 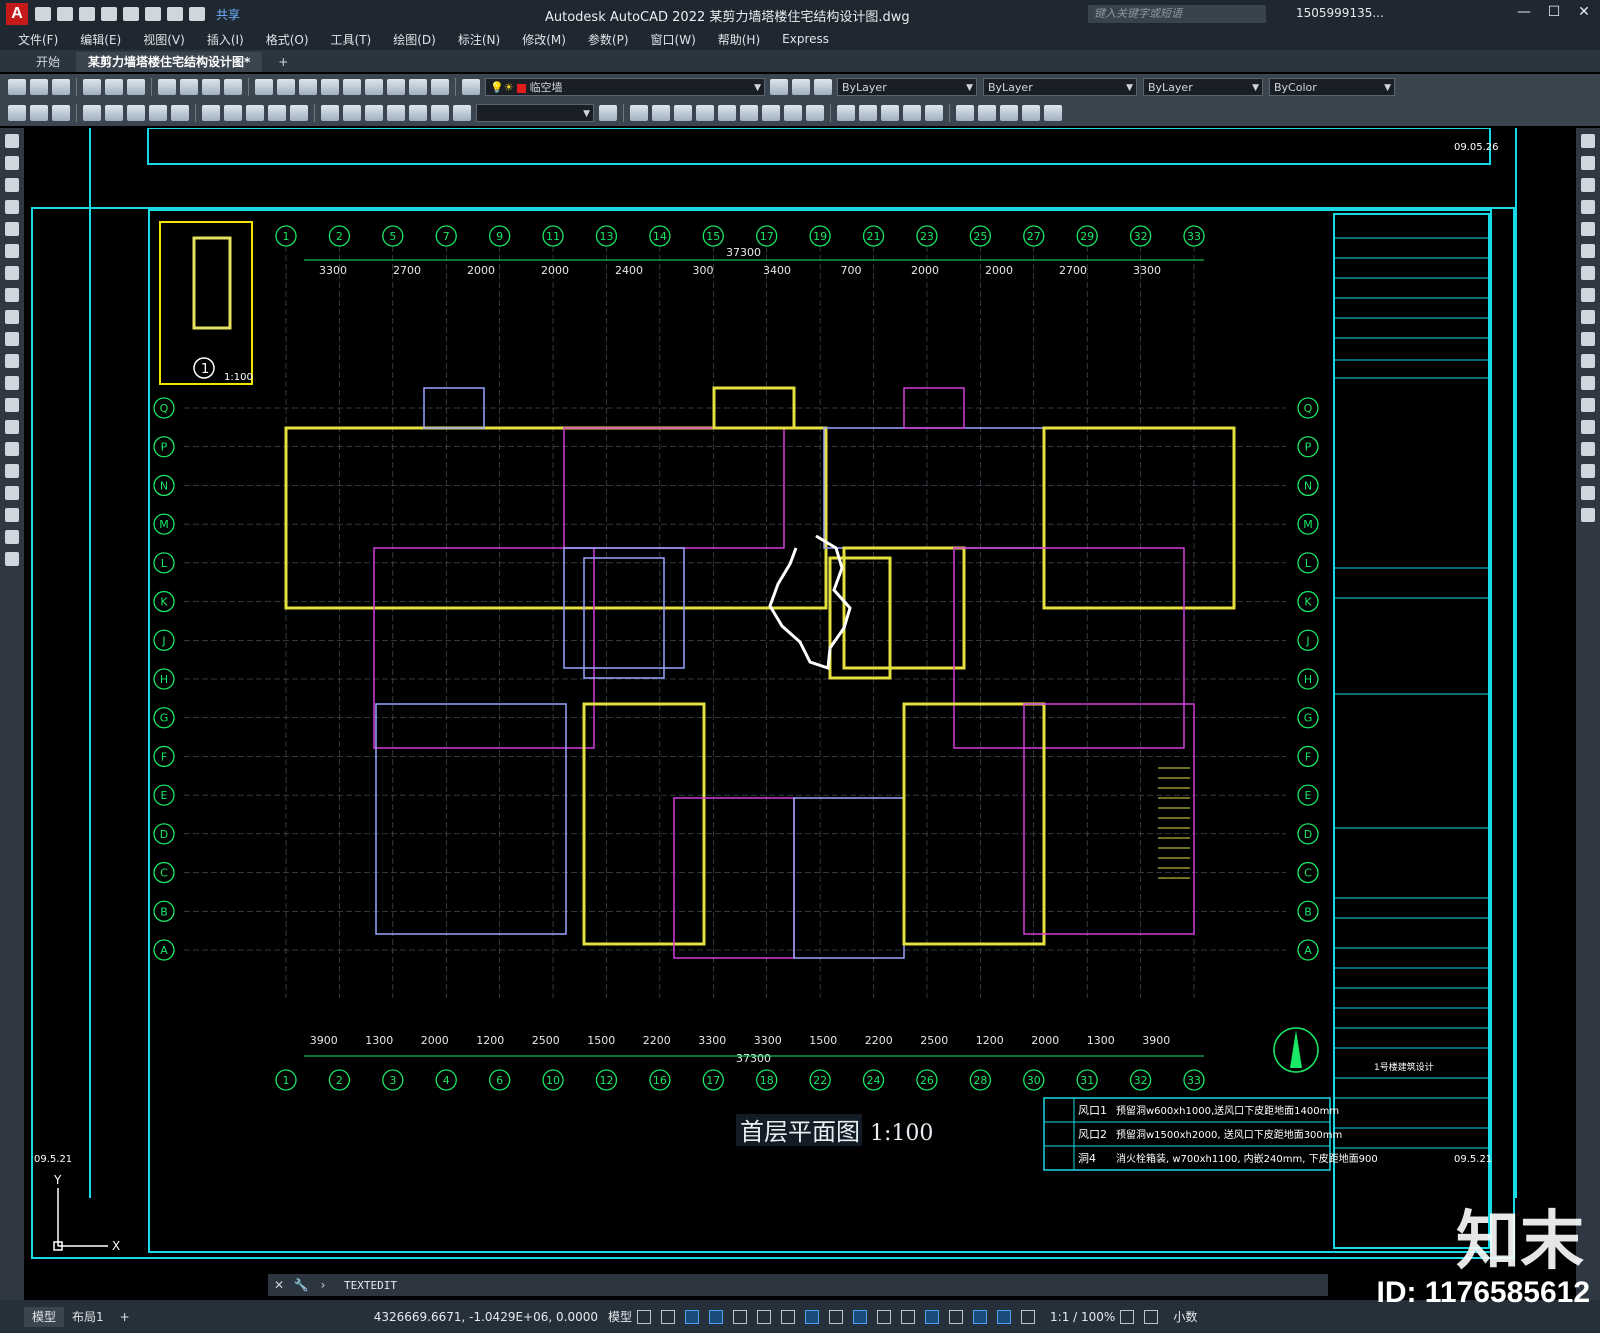 I want to click on menu-help: 帮助(H), so click(x=739, y=39).